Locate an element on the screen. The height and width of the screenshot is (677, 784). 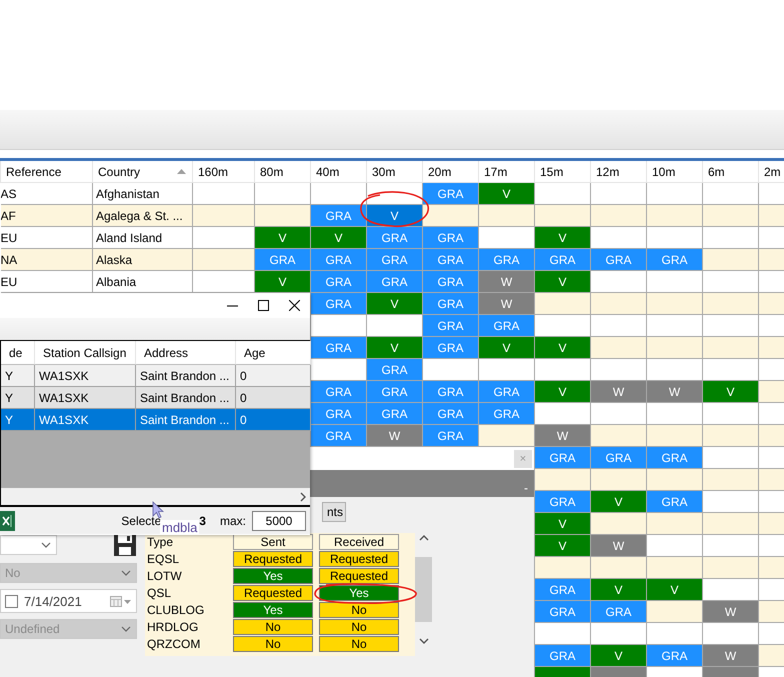
column-header: Country is located at coordinates (142, 171).